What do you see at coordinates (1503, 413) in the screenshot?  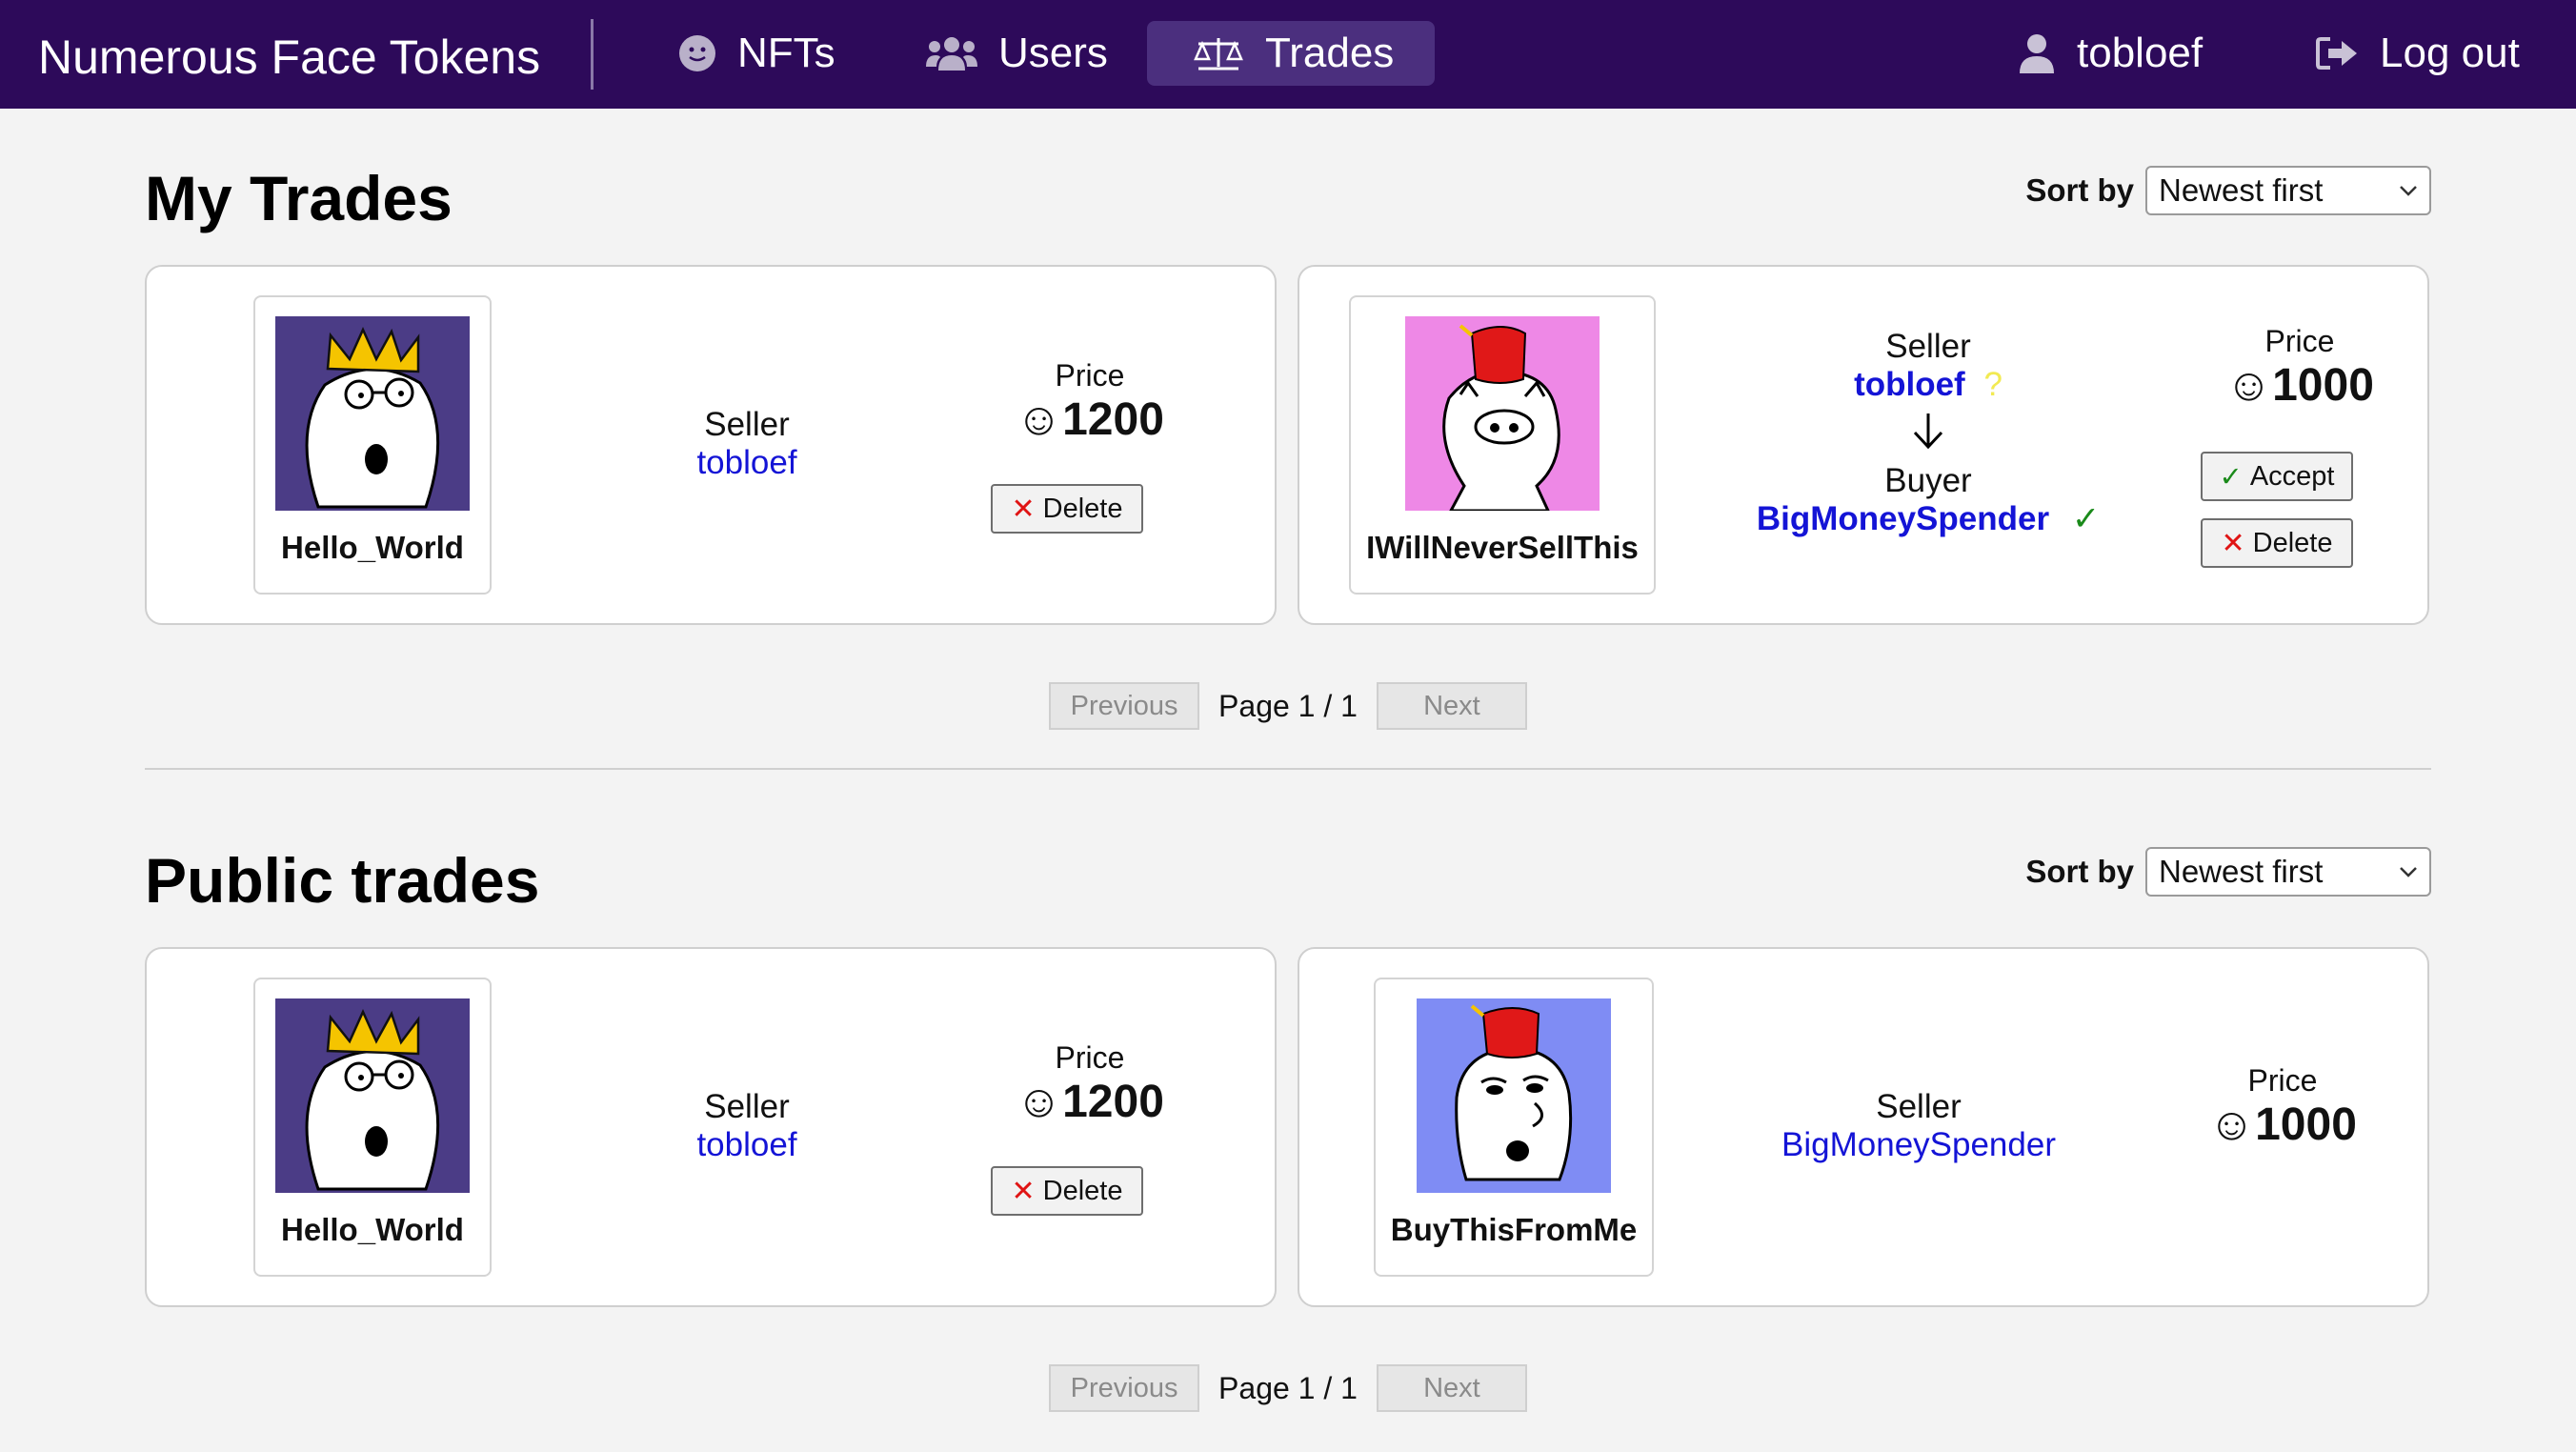 I see `nft-image-iwillneversellthis` at bounding box center [1503, 413].